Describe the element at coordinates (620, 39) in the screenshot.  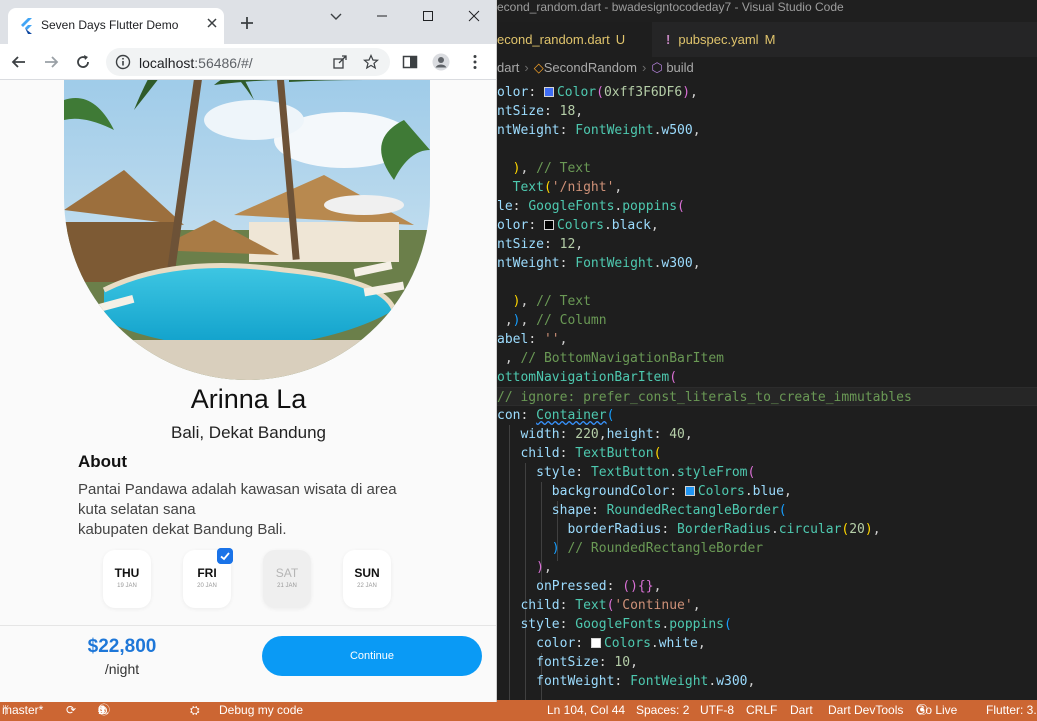
I see `tab-status: U` at that location.